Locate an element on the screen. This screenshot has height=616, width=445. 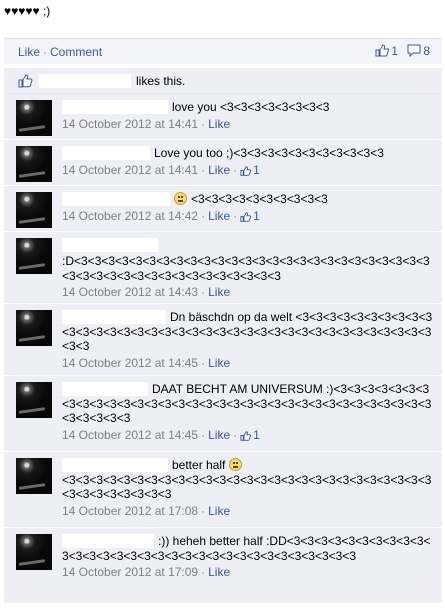
comment-count: 8 is located at coordinates (426, 51).